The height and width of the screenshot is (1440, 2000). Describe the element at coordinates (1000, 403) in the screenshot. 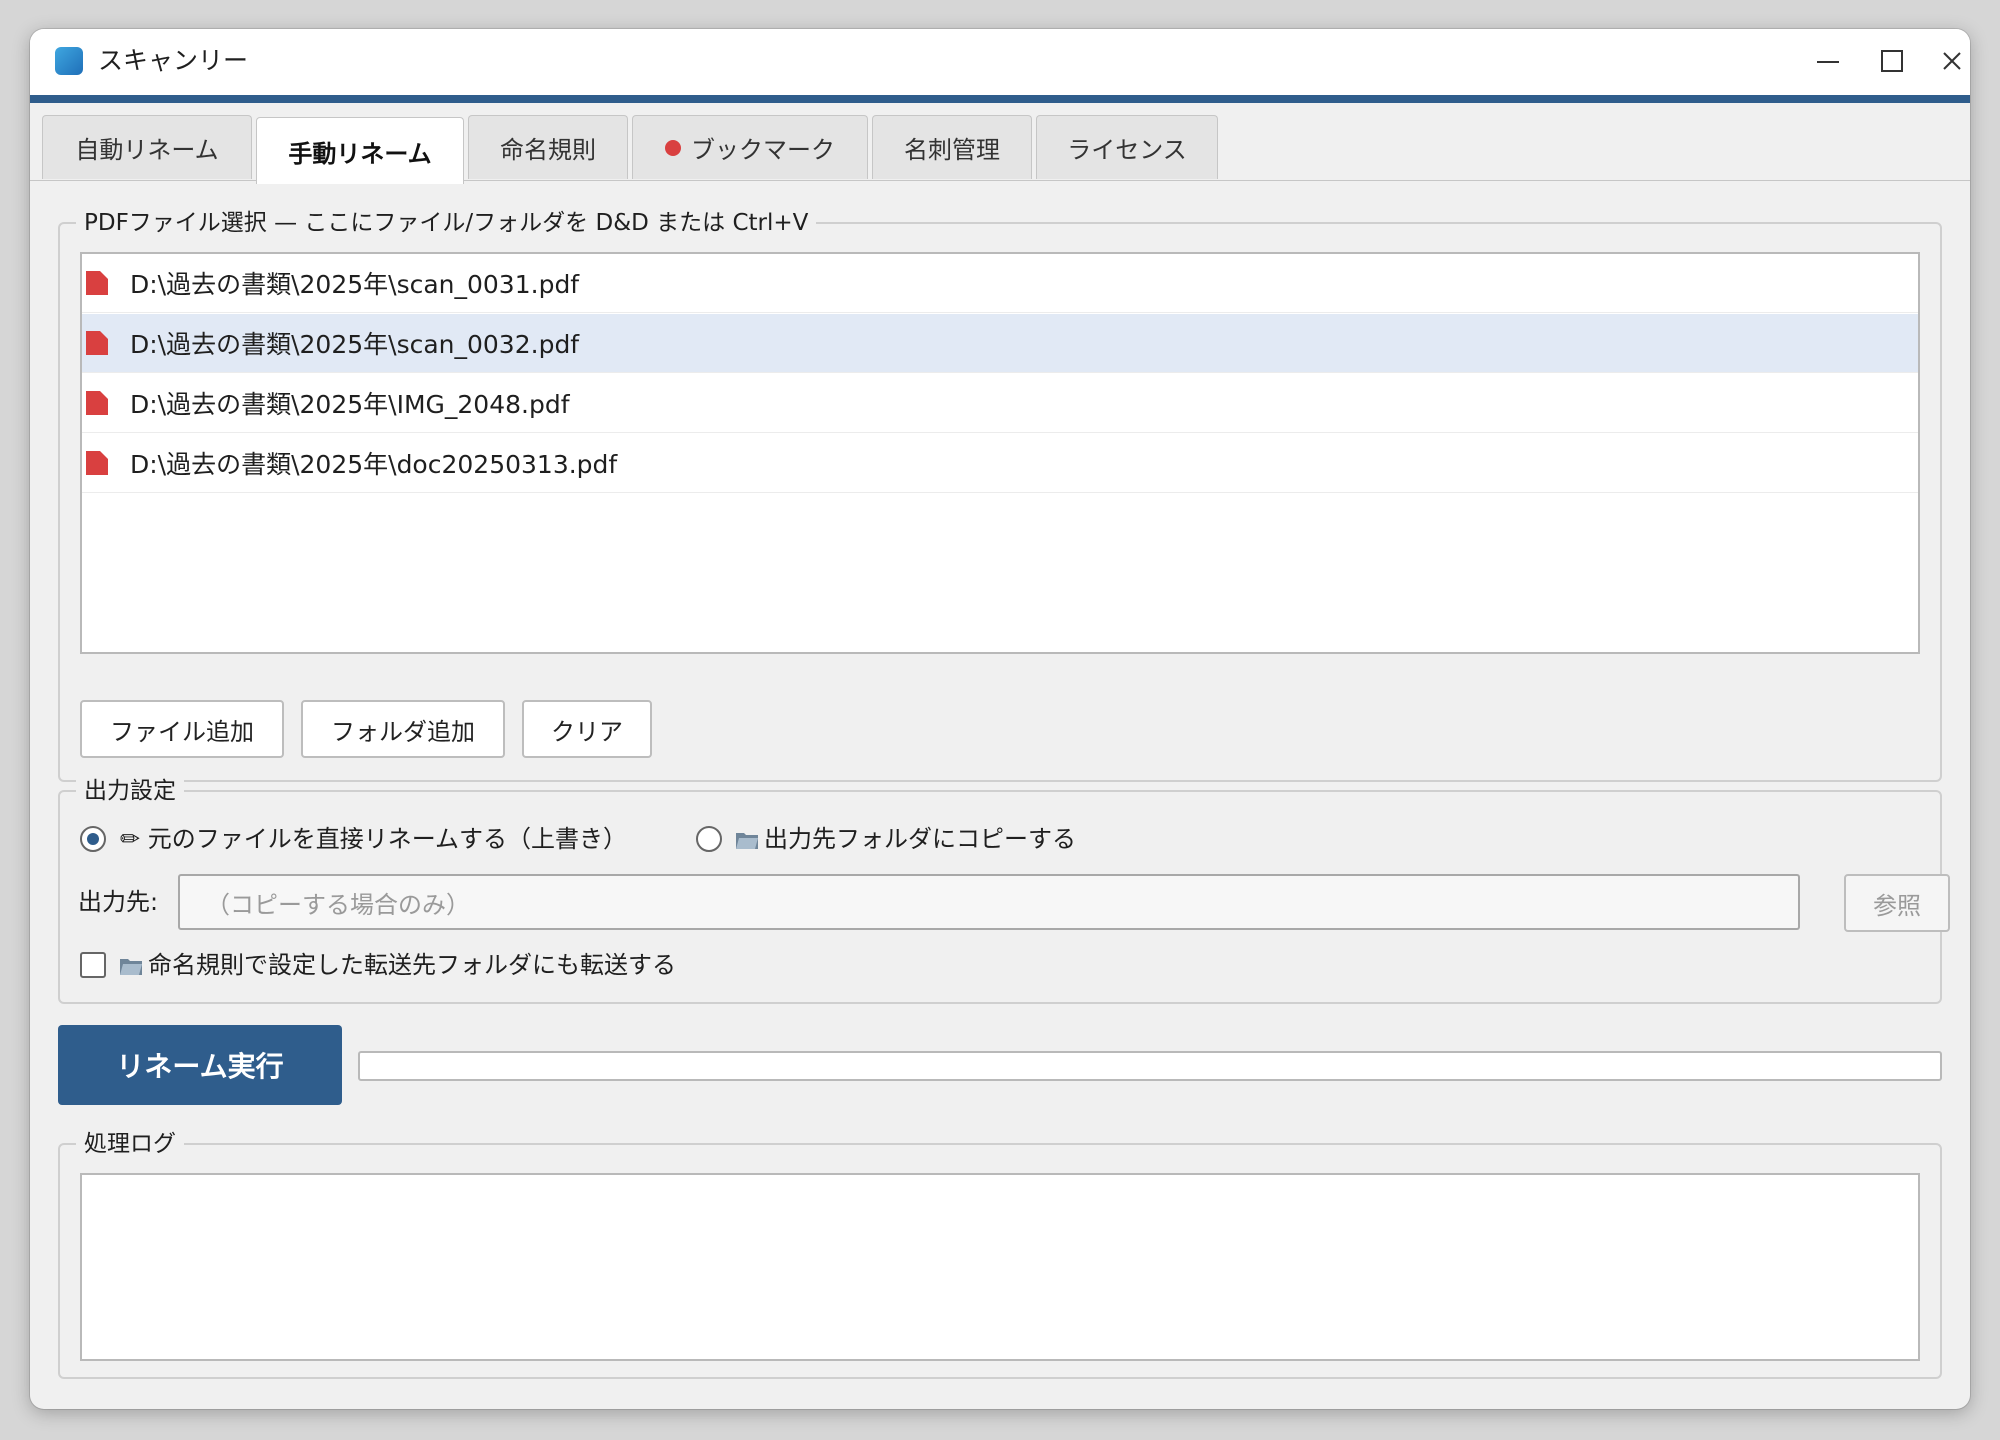

I see `file-row: D:\過去の書類\2025年\IMG_2048.pdf` at that location.